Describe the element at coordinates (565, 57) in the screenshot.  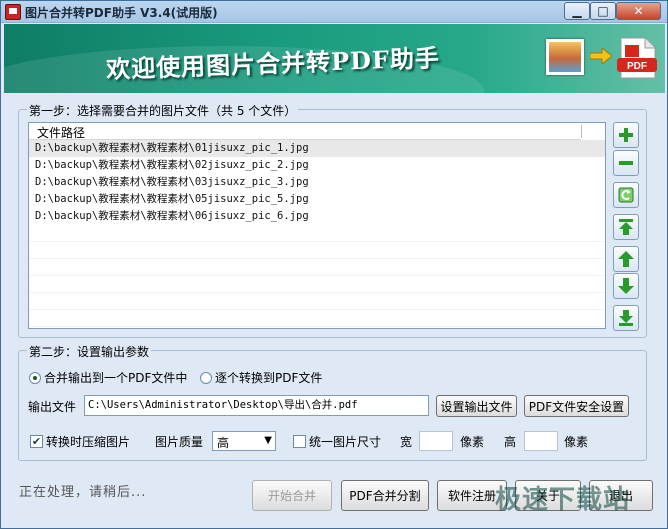
I see `image-icon` at that location.